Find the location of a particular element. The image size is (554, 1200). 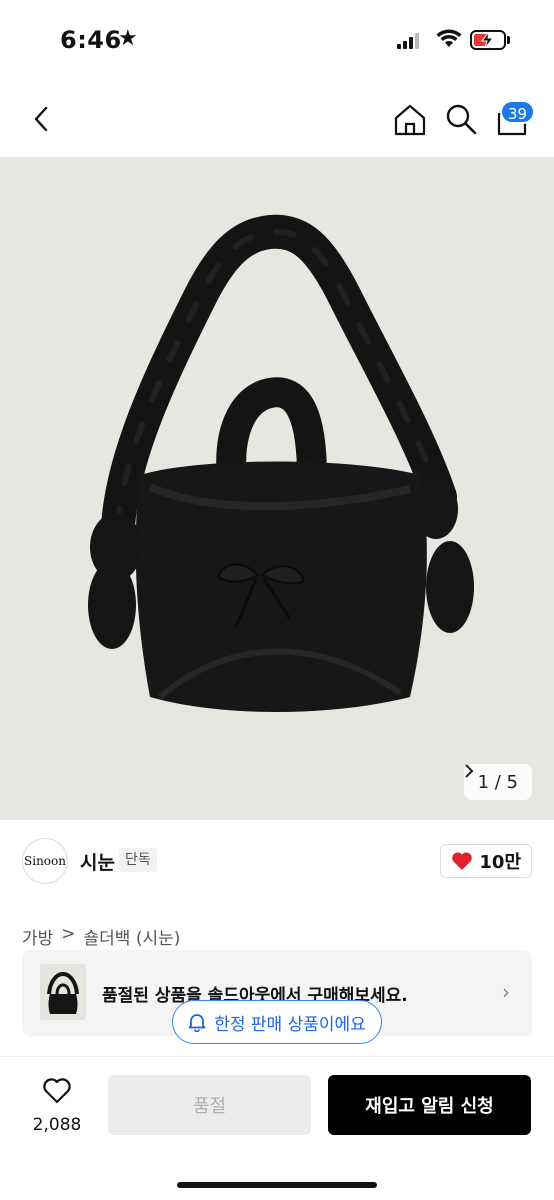

bag-thumbnail-image is located at coordinates (63, 992).